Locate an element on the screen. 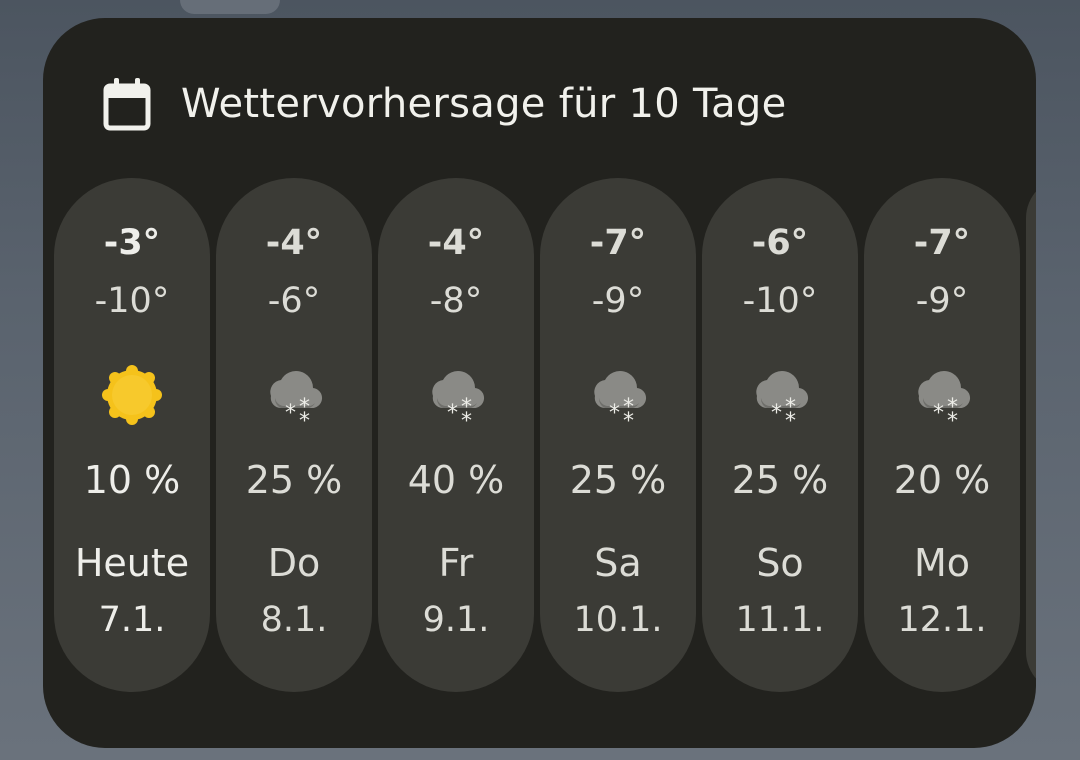 The height and width of the screenshot is (760, 1080). day-date: 9.1. is located at coordinates (456, 620).